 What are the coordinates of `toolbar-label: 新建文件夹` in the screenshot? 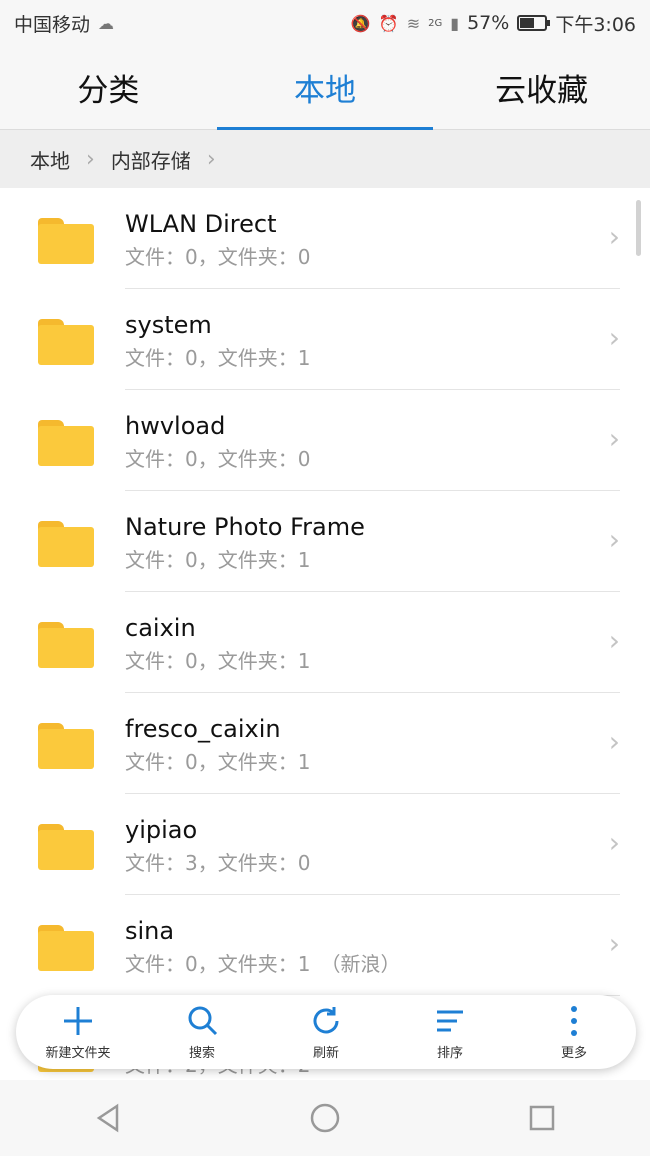 It's located at (78, 1053).